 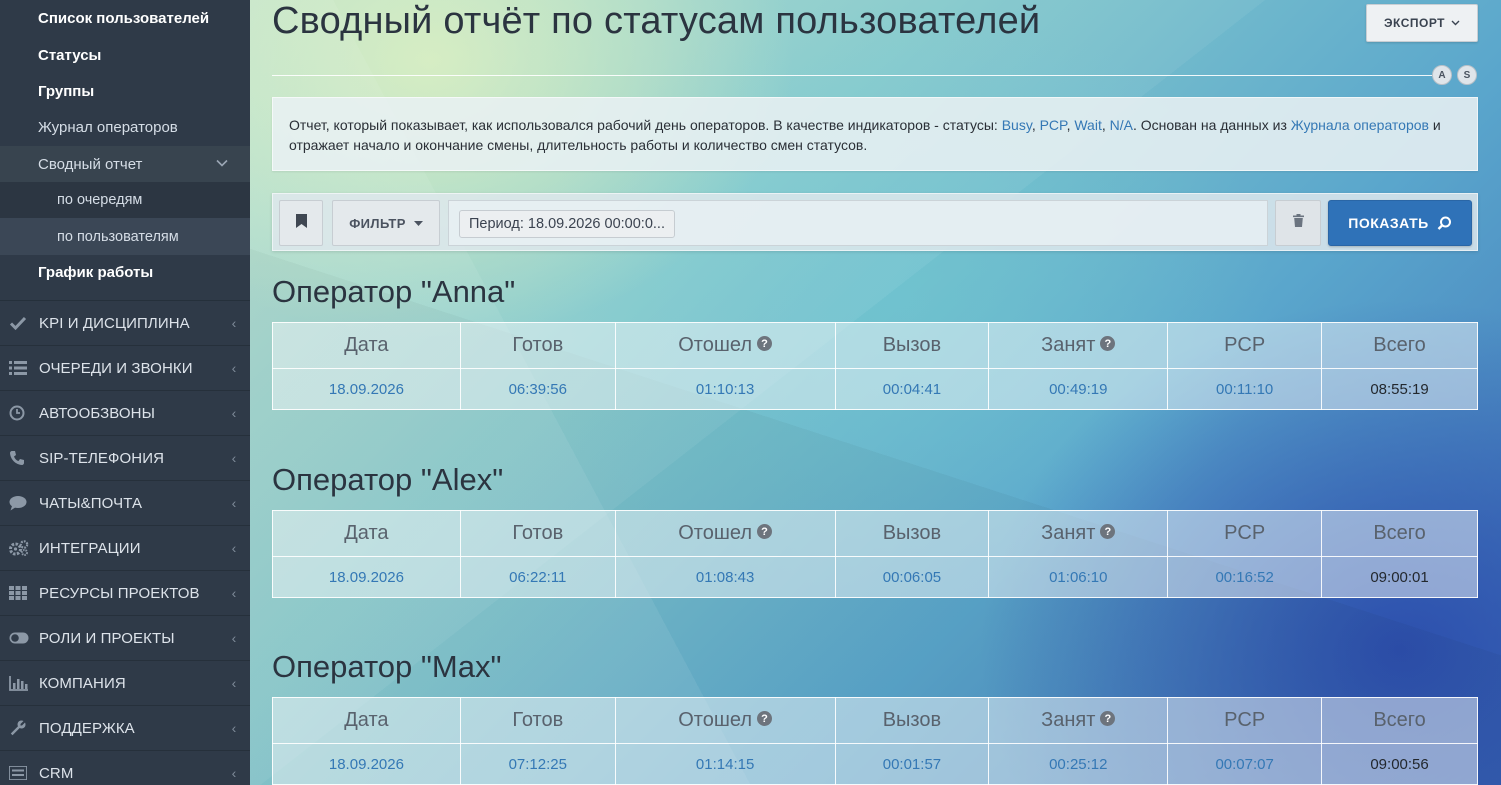 I want to click on nav-crm: CRM ‹, so click(x=125, y=768).